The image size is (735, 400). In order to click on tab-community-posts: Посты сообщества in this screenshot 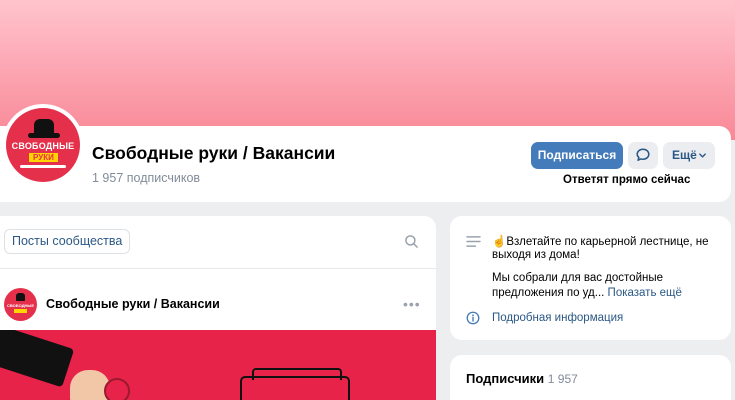, I will do `click(67, 241)`.